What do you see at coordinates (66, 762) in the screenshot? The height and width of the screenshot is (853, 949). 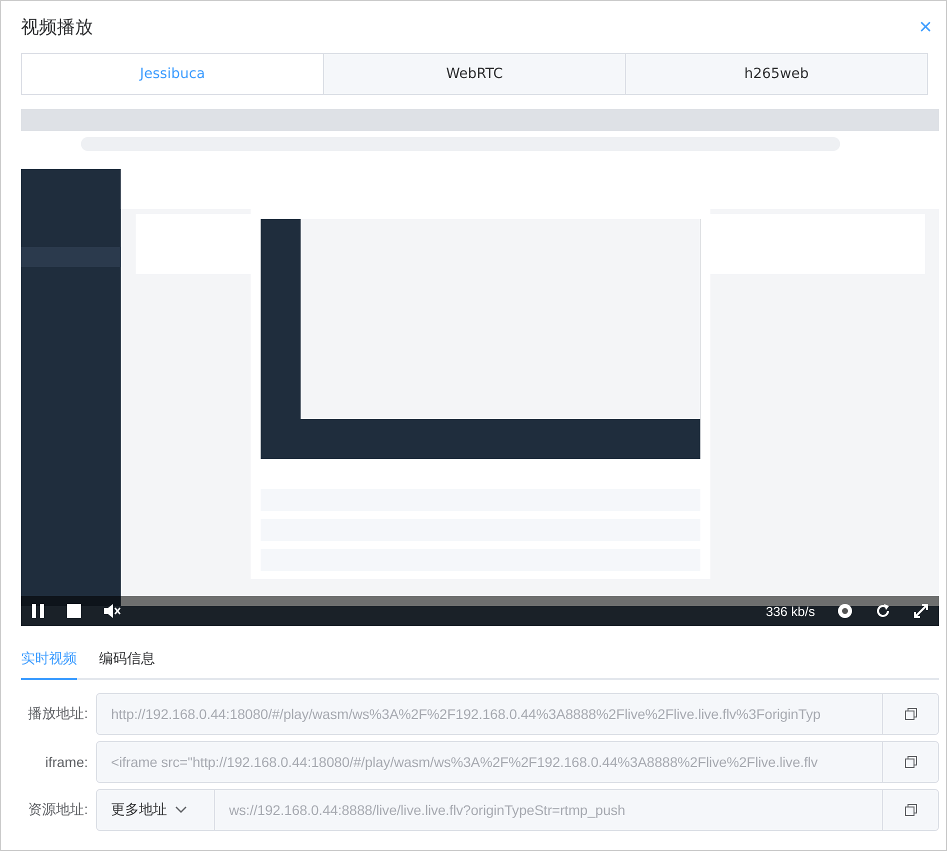 I see `field-label: iframe:` at bounding box center [66, 762].